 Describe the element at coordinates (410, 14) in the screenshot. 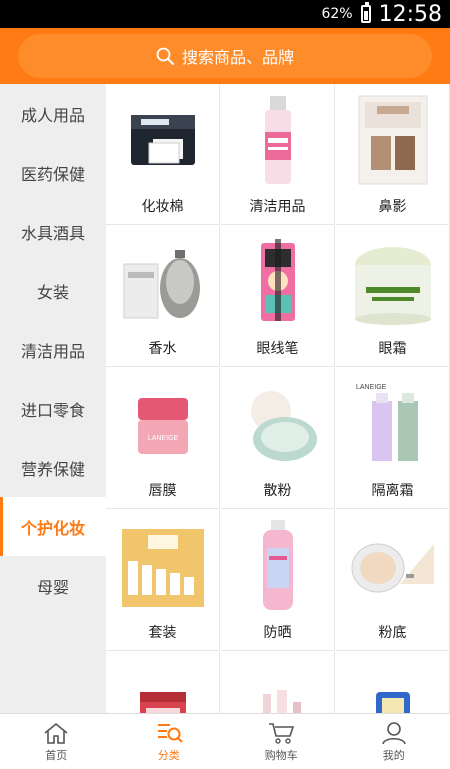

I see `clock: 12:58` at that location.